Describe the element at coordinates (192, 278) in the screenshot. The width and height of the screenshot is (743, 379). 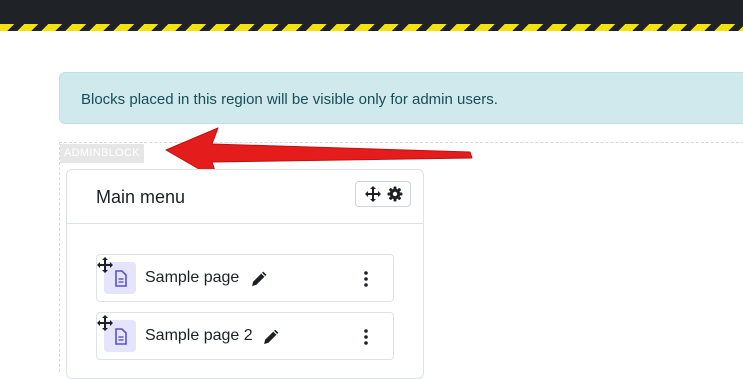
I see `item-label: Sample page` at that location.